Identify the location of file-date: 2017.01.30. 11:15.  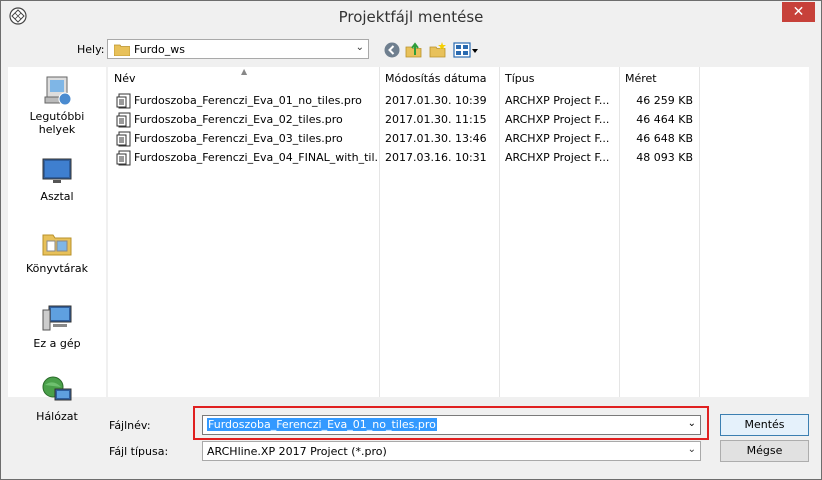
(436, 119).